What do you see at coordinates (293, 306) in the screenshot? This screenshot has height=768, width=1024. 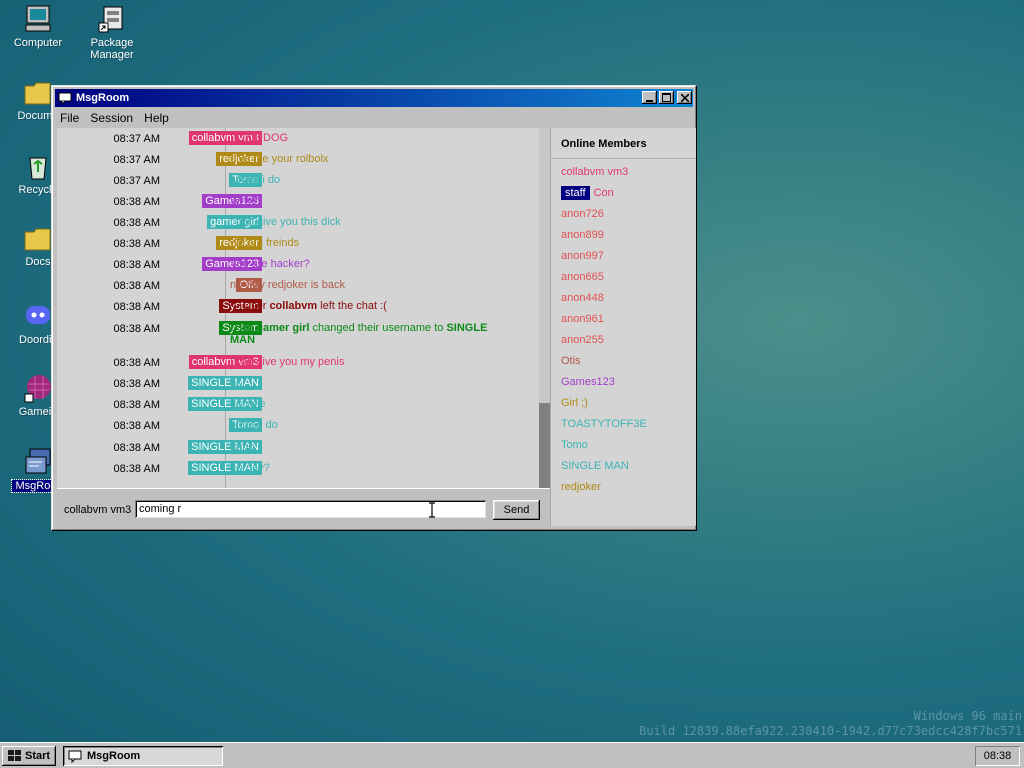 I see `message-text-user: collabvm` at bounding box center [293, 306].